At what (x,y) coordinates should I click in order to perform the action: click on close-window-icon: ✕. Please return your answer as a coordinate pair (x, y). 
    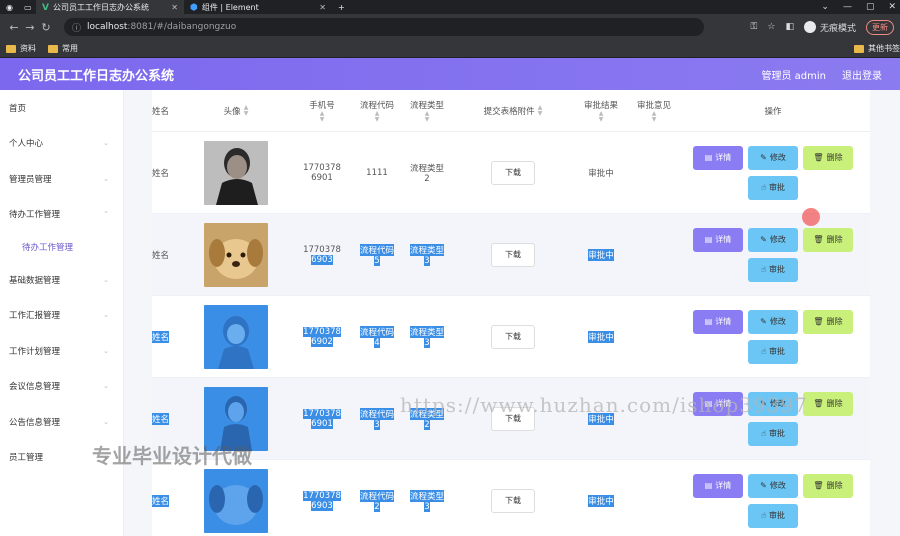
    Looking at the image, I should click on (892, 7).